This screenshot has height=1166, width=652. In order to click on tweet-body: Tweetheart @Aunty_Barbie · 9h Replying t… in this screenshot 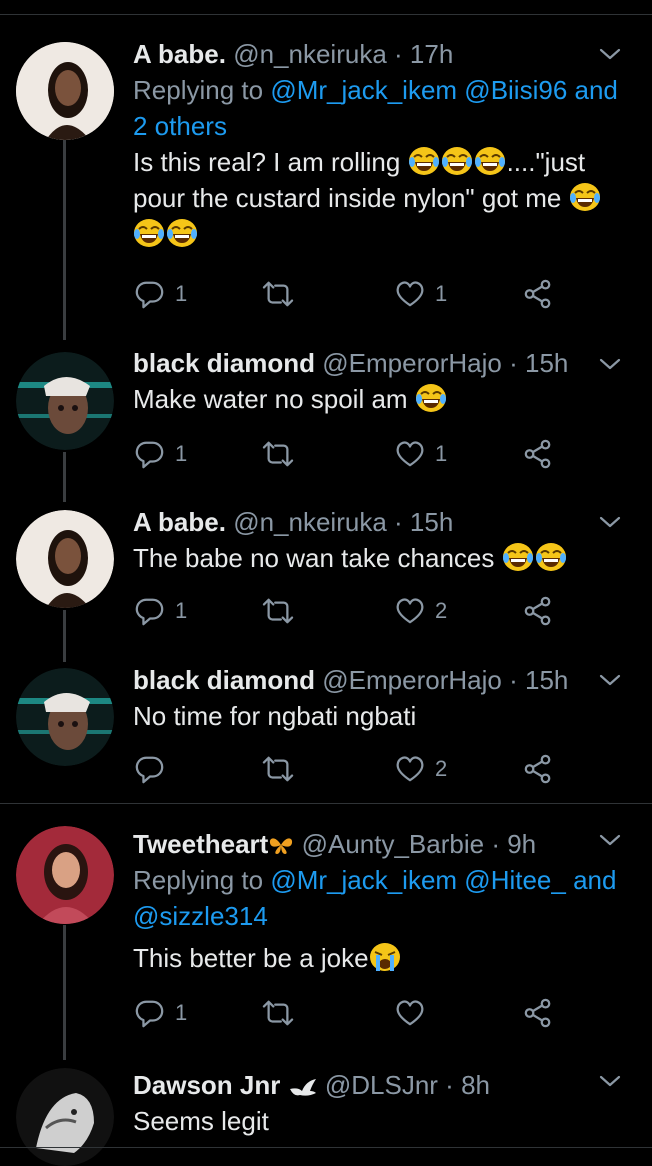, I will do `click(377, 901)`.